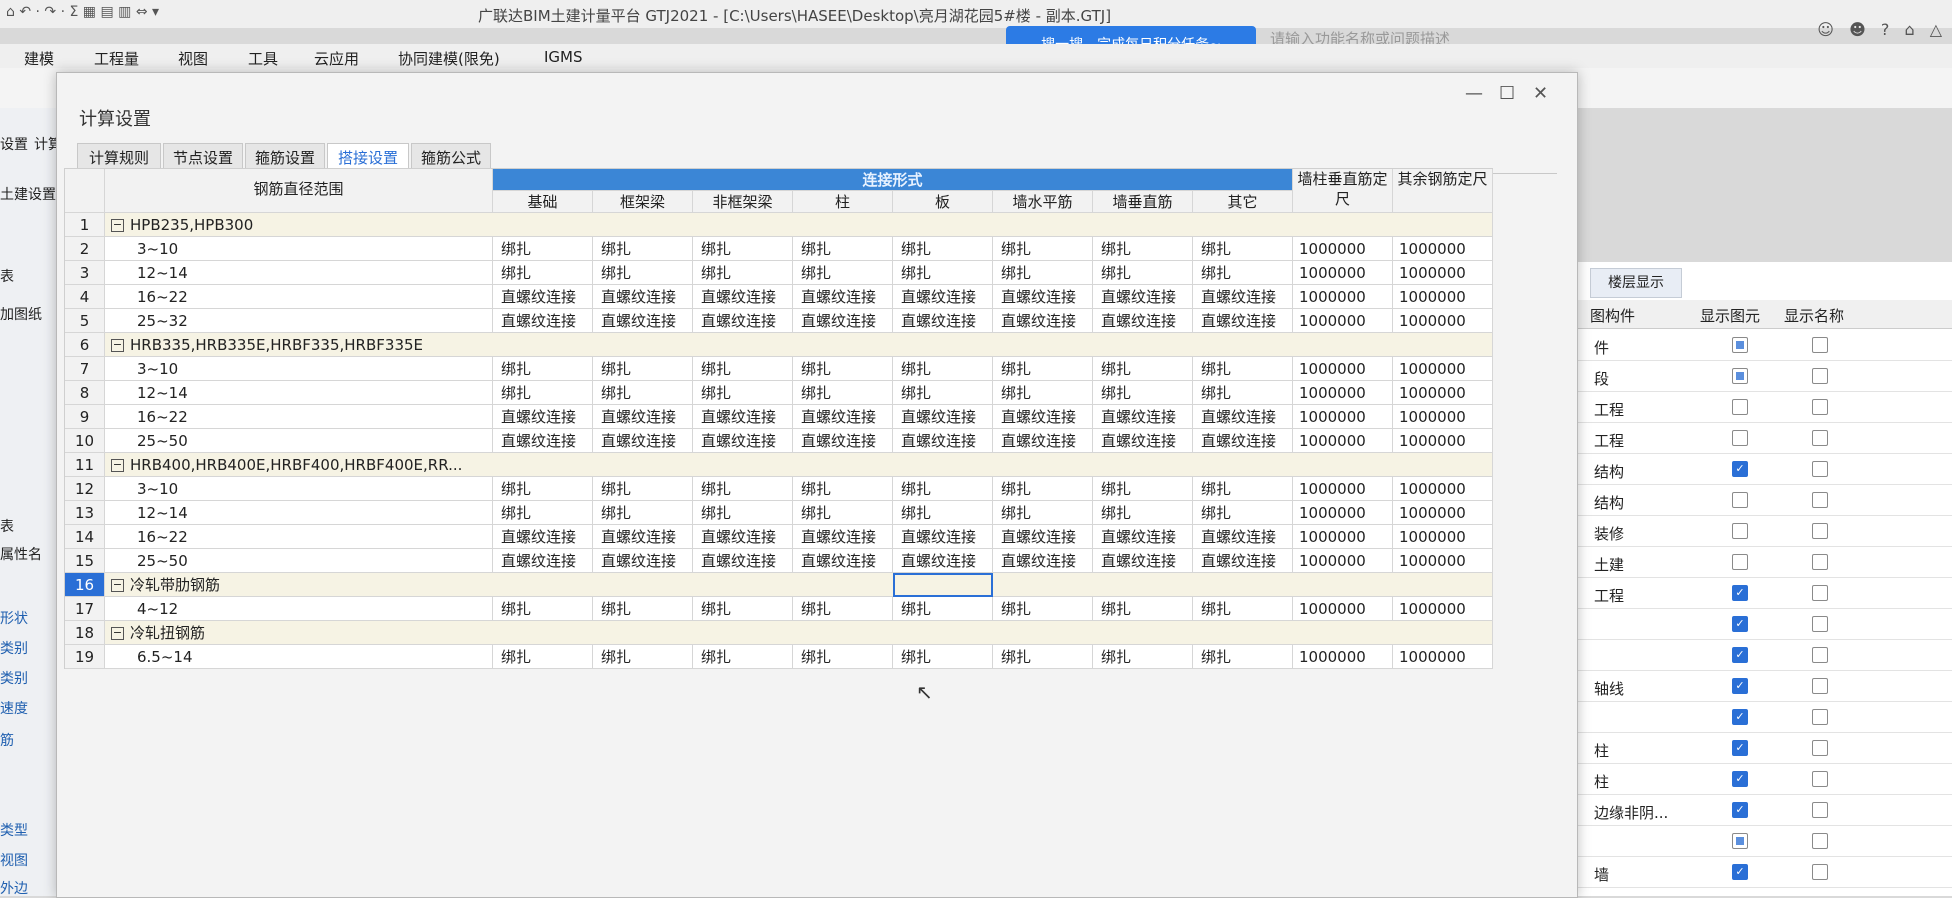 This screenshot has width=1952, height=898. What do you see at coordinates (1857, 29) in the screenshot?
I see `face-icon: ☻` at bounding box center [1857, 29].